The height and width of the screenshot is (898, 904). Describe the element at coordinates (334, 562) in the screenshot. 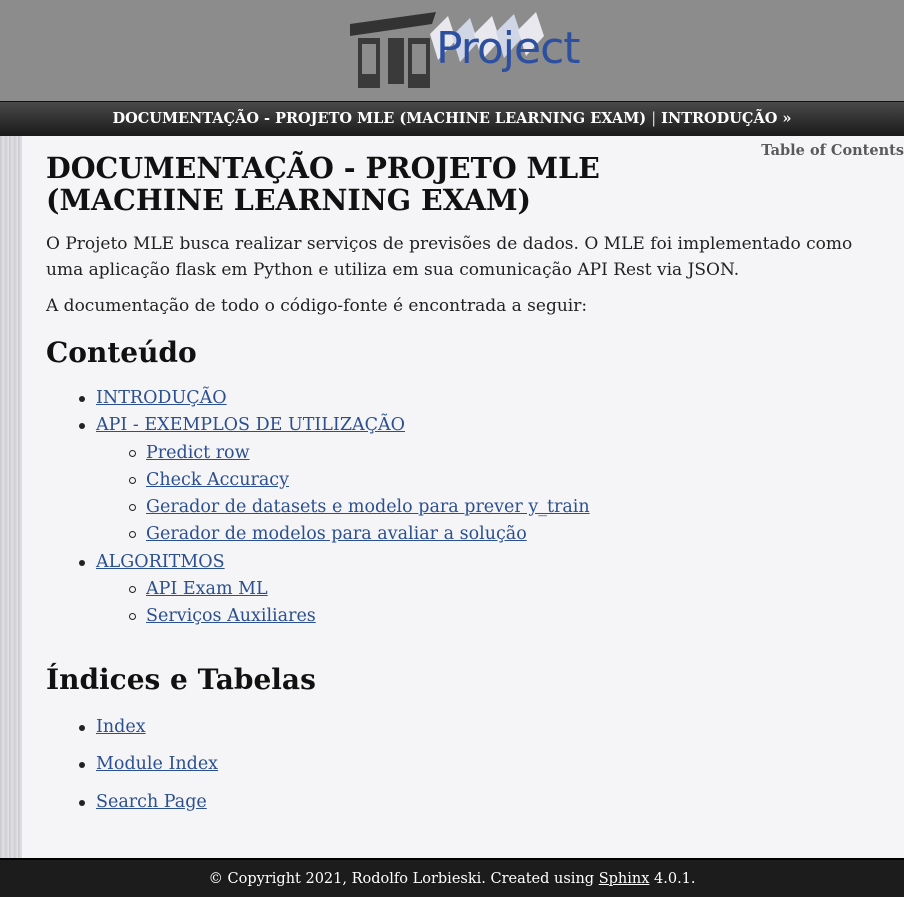

I see `list-item: ALGORITMOS` at that location.